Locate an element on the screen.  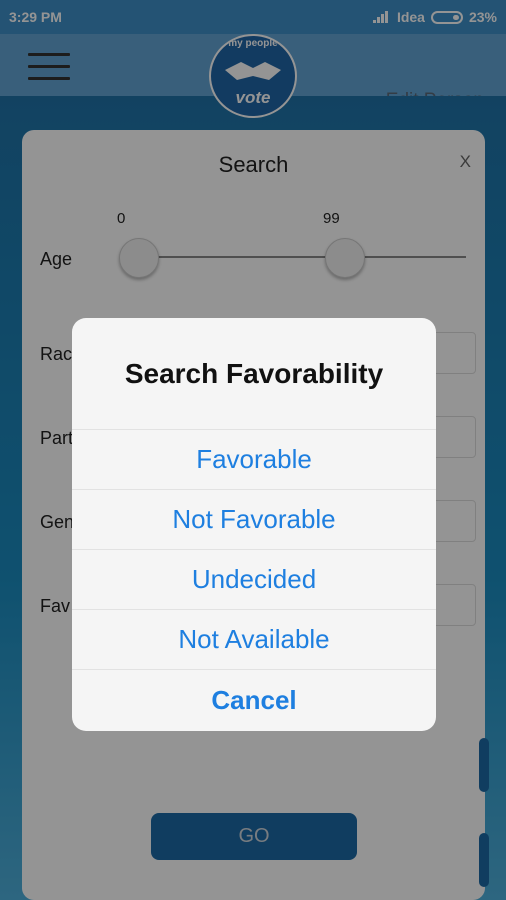
cancel-button: Cancel is located at coordinates (254, 700).